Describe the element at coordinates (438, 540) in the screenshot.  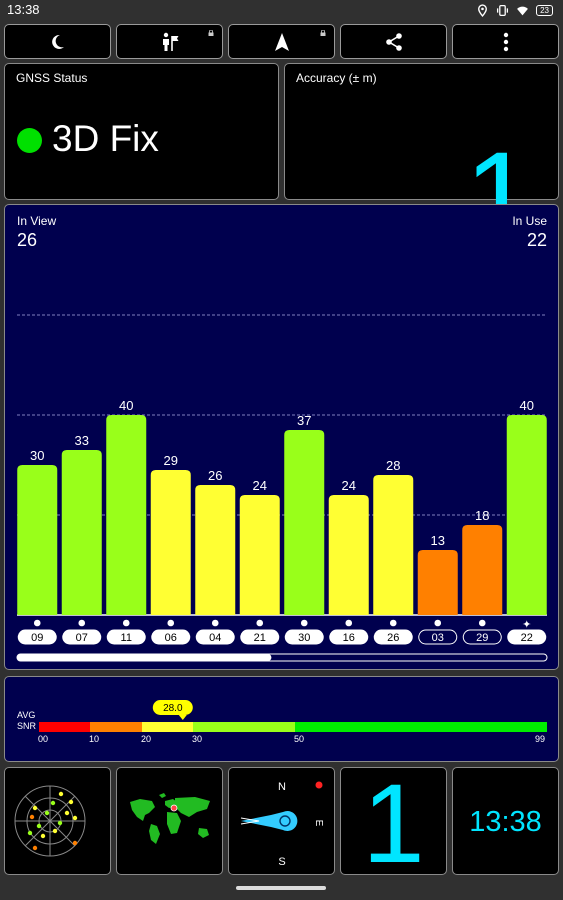
I see `bar-value-label: 13` at that location.